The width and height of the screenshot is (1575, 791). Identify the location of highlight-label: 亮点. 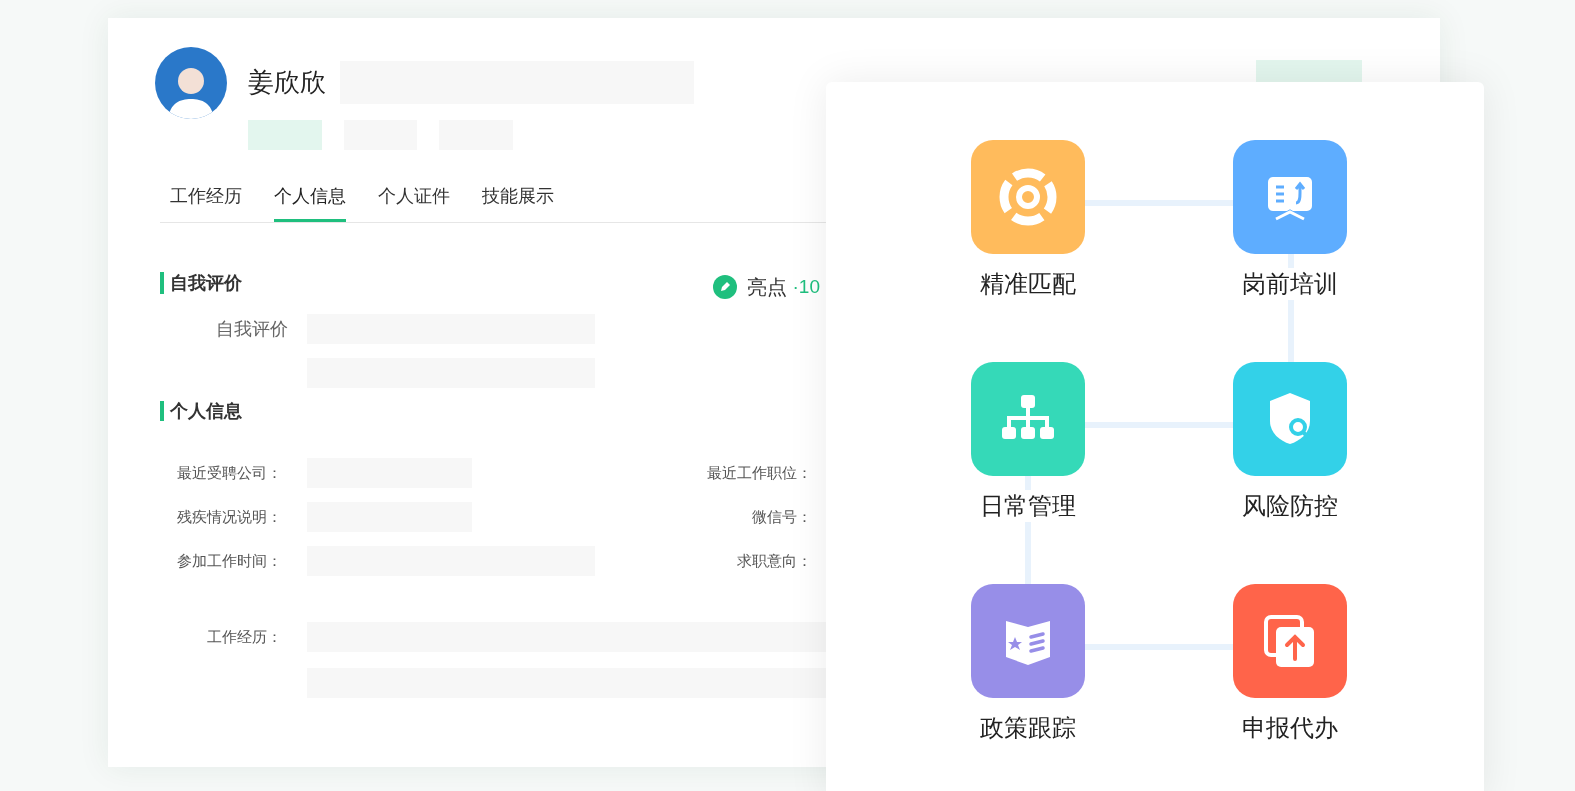
(766, 287).